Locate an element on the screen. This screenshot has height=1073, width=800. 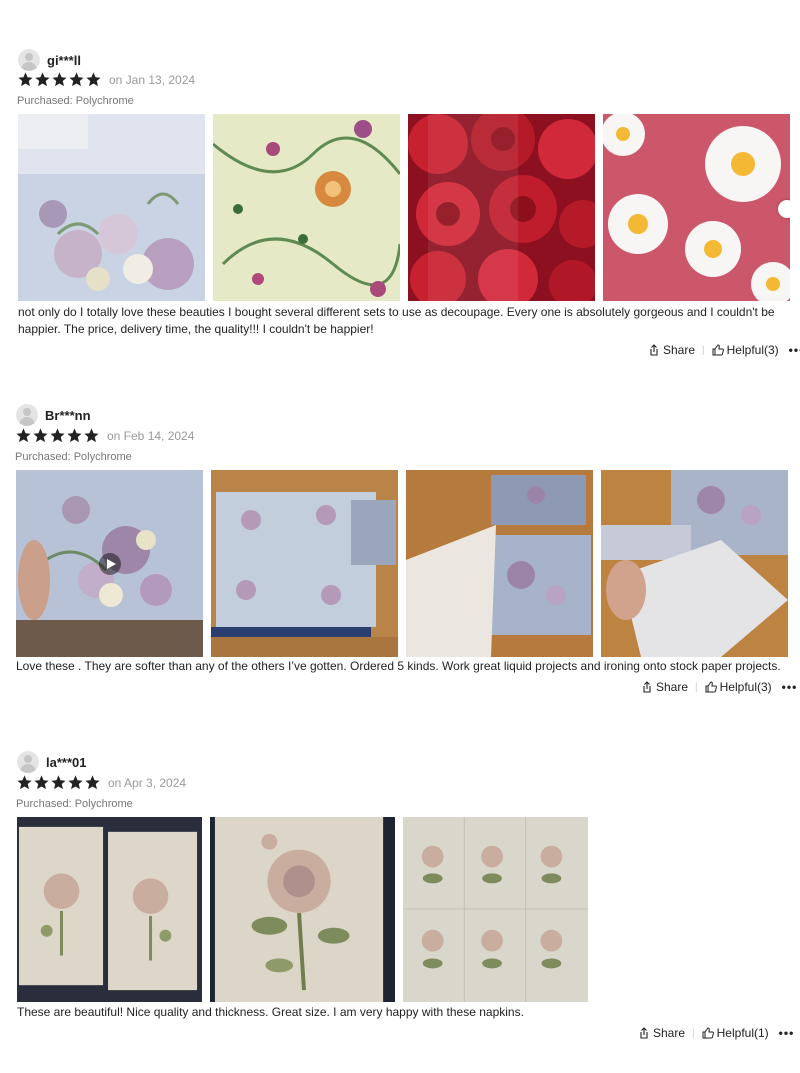
play-icon is located at coordinates (110, 564).